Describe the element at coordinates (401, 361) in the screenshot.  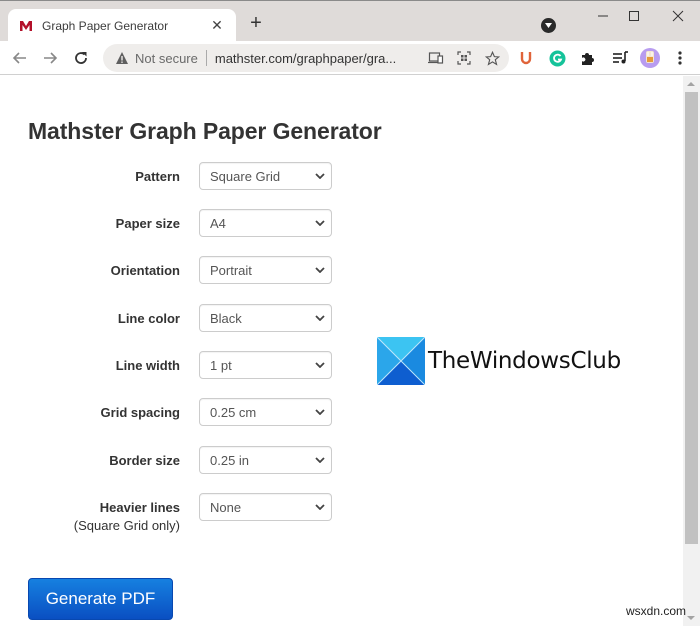
I see `windows-club-logo-icon` at that location.